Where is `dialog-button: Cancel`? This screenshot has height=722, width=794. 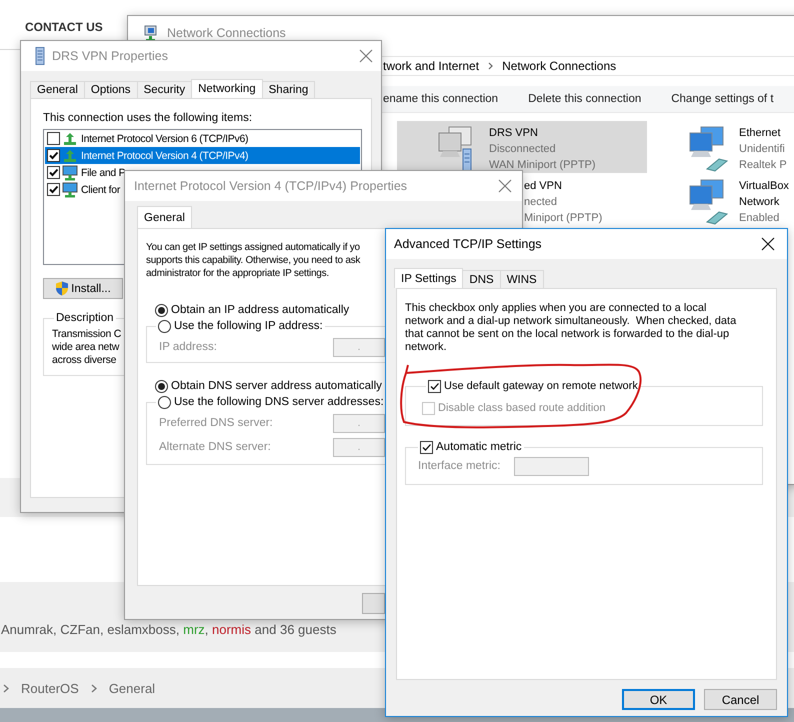 dialog-button: Cancel is located at coordinates (740, 699).